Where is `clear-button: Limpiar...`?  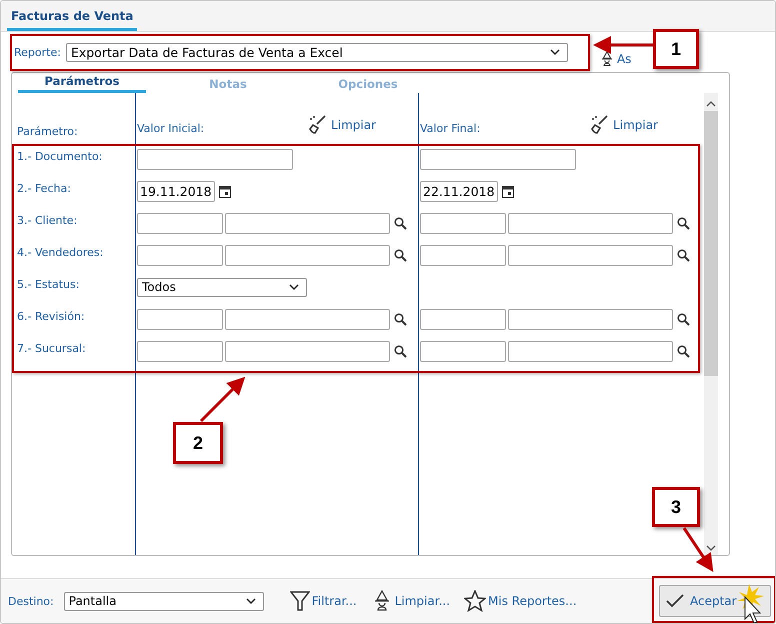
clear-button: Limpiar... is located at coordinates (410, 601).